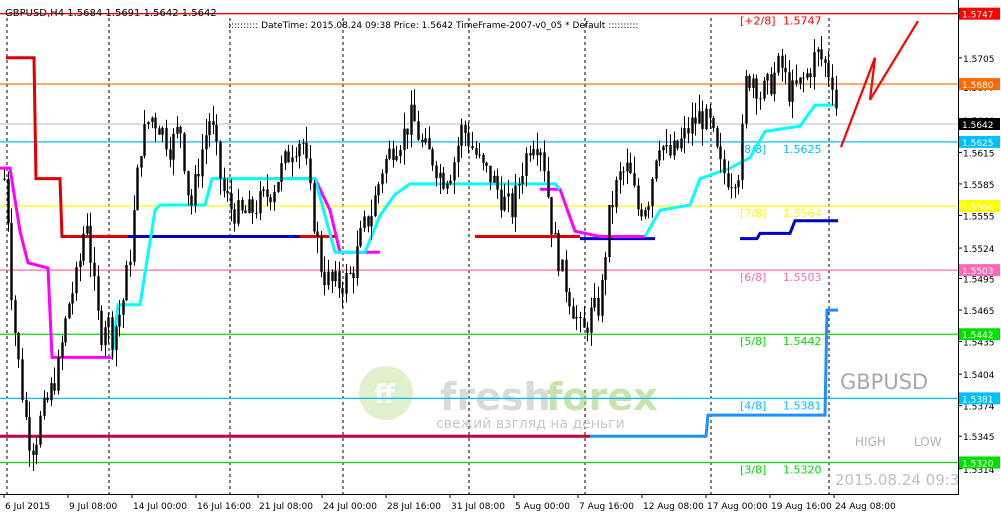 Image resolution: width=1001 pixels, height=520 pixels. What do you see at coordinates (978, 16) in the screenshot?
I see `price-badge-label: 1.5747` at bounding box center [978, 16].